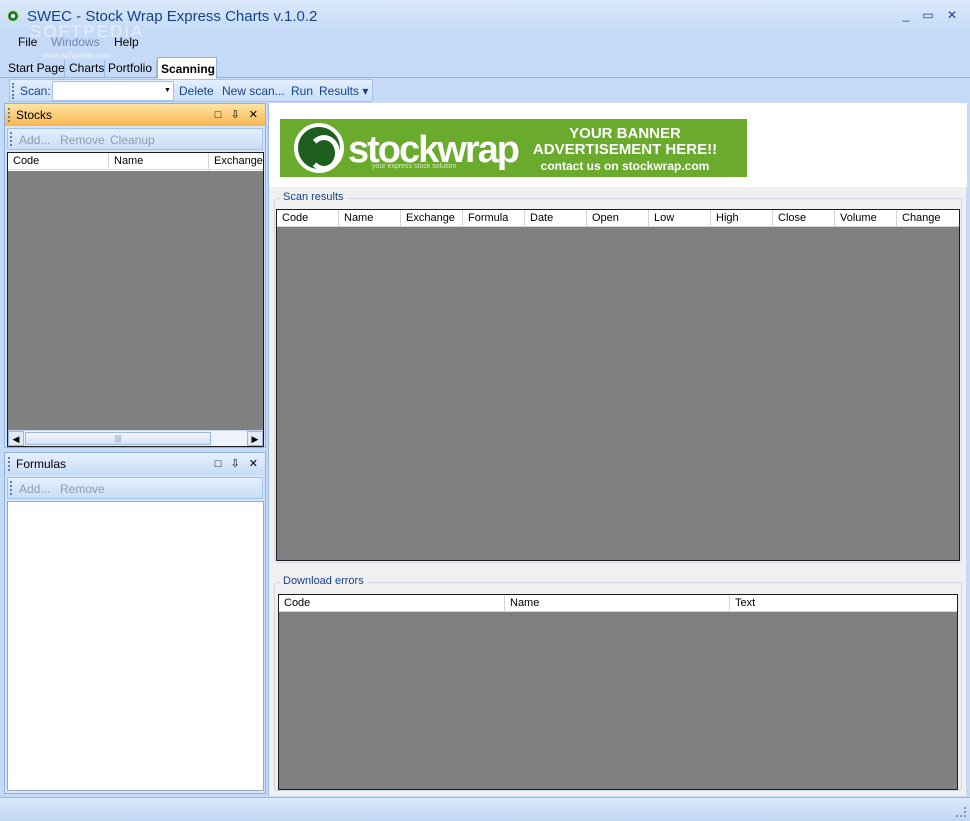  Describe the element at coordinates (13, 16) in the screenshot. I see `app-logo-icon` at that location.